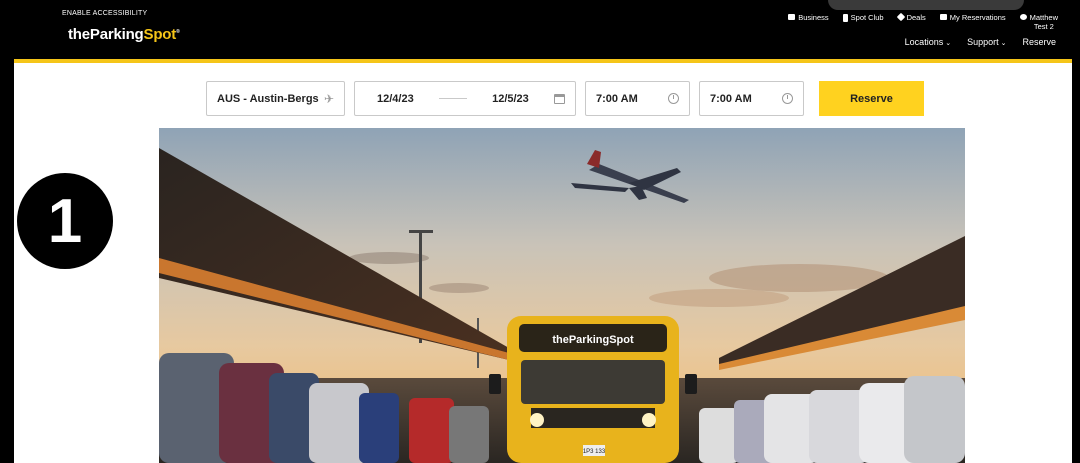  What do you see at coordinates (871, 98) in the screenshot?
I see `reserve-button: Reserve` at bounding box center [871, 98].